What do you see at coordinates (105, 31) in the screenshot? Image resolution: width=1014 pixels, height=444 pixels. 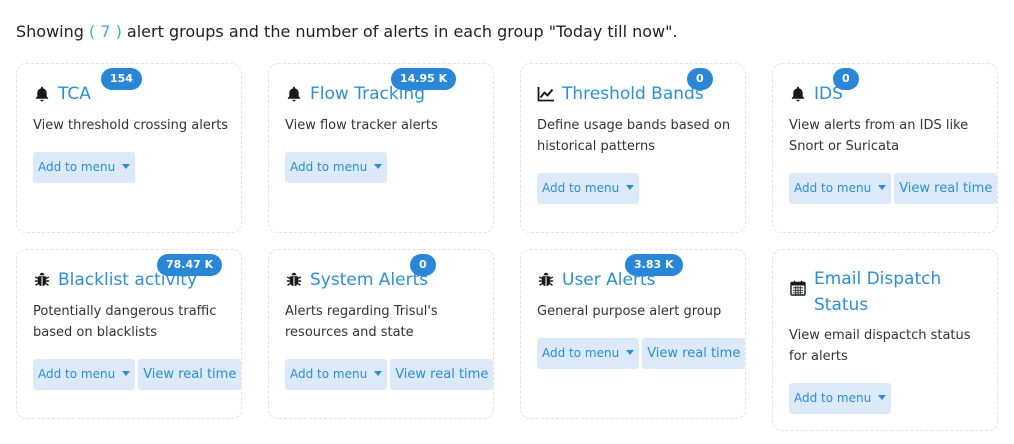 I see `alert-group-count: ( 7 )` at bounding box center [105, 31].